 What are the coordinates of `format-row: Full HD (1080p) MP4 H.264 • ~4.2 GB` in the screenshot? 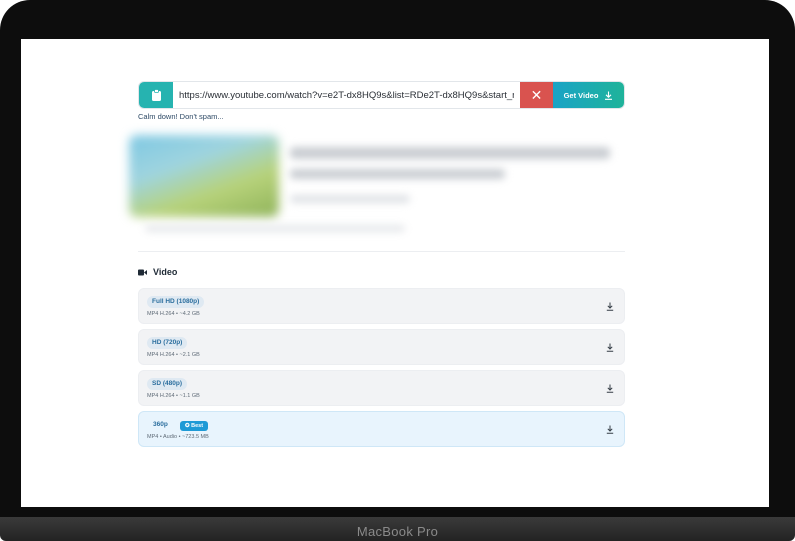 It's located at (381, 306).